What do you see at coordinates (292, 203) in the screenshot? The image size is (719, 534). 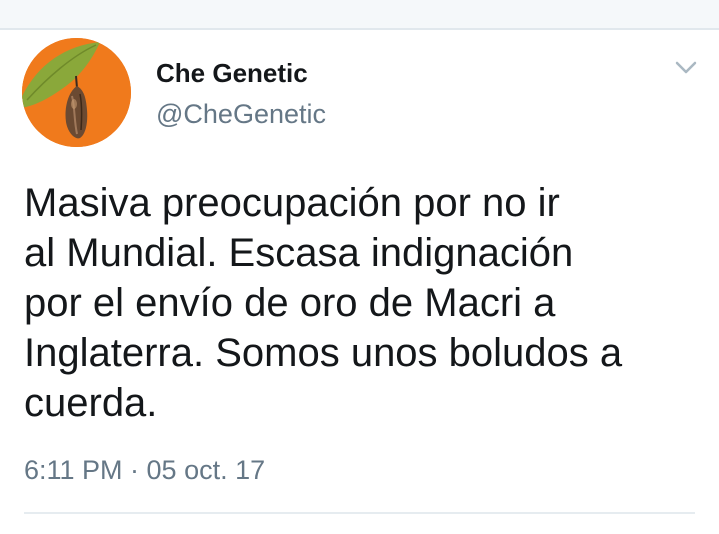 I see `tweet-text-line: Masiva preocupación por no ir` at bounding box center [292, 203].